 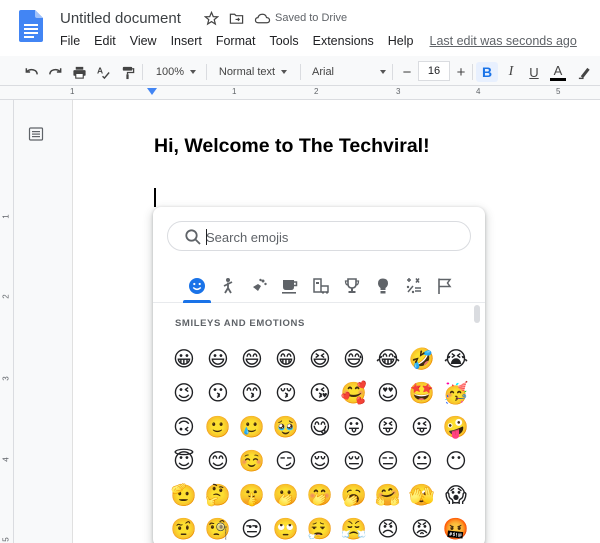 What do you see at coordinates (320, 393) in the screenshot?
I see `emoji-button: 😘` at bounding box center [320, 393].